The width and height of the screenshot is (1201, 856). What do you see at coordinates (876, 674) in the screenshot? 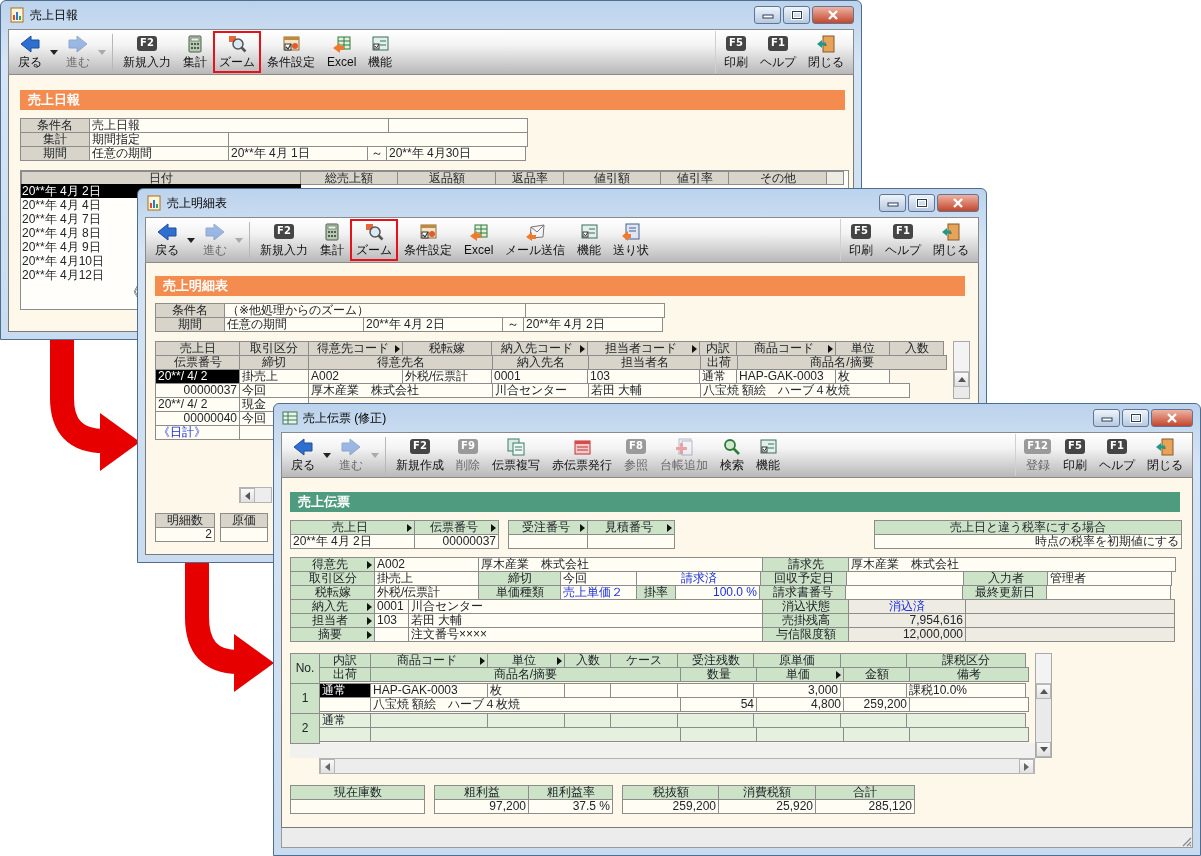
I see `column-header: 金額` at bounding box center [876, 674].